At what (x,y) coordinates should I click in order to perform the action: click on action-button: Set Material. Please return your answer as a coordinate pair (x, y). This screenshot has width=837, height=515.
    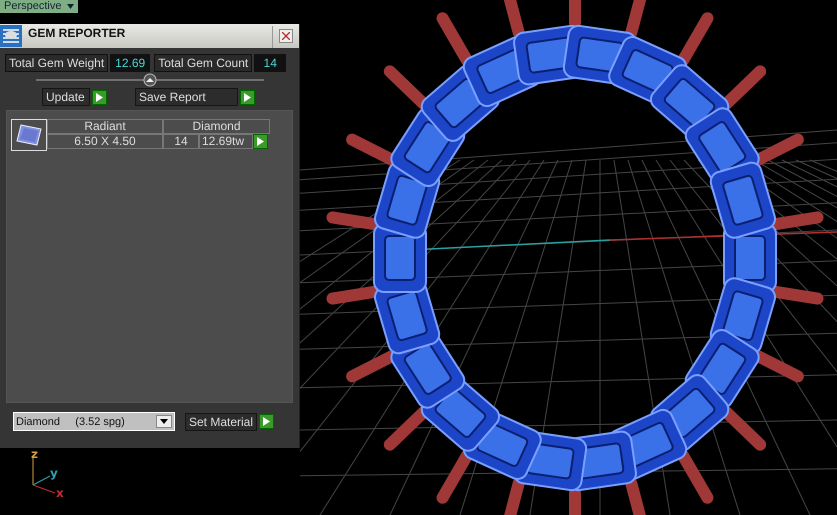
    Looking at the image, I should click on (221, 421).